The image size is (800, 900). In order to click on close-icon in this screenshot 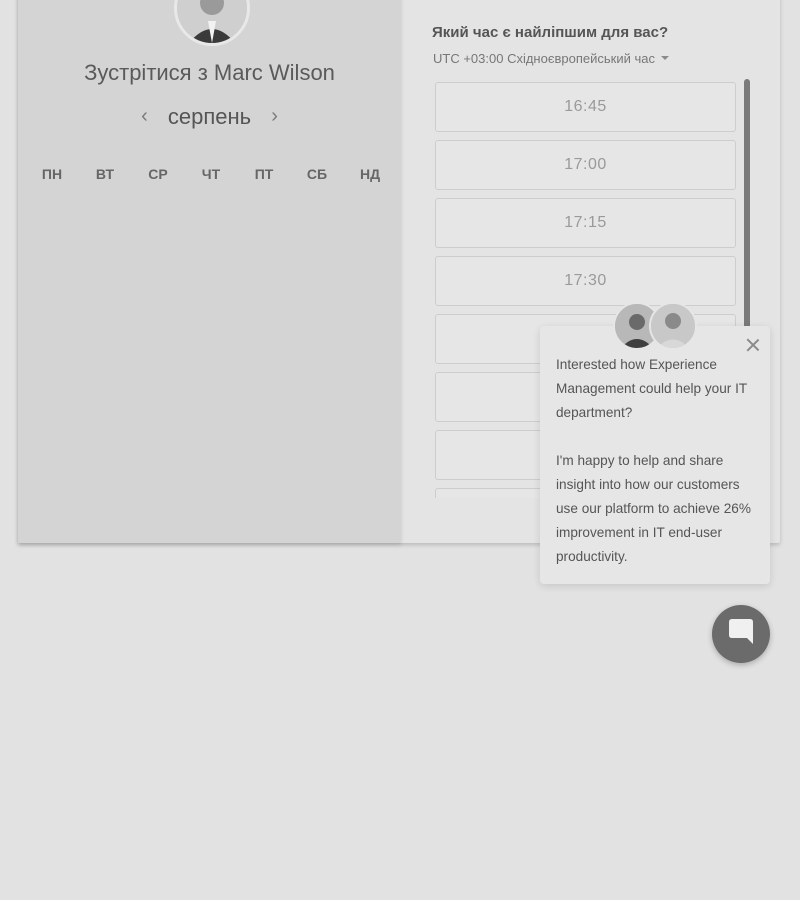, I will do `click(753, 345)`.